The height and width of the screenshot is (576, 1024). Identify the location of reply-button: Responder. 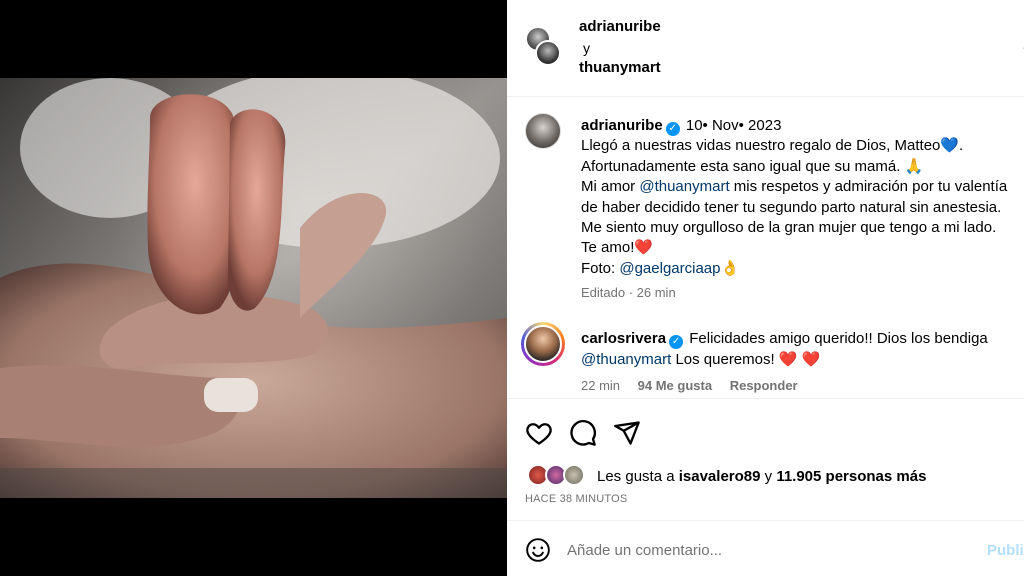
(764, 385).